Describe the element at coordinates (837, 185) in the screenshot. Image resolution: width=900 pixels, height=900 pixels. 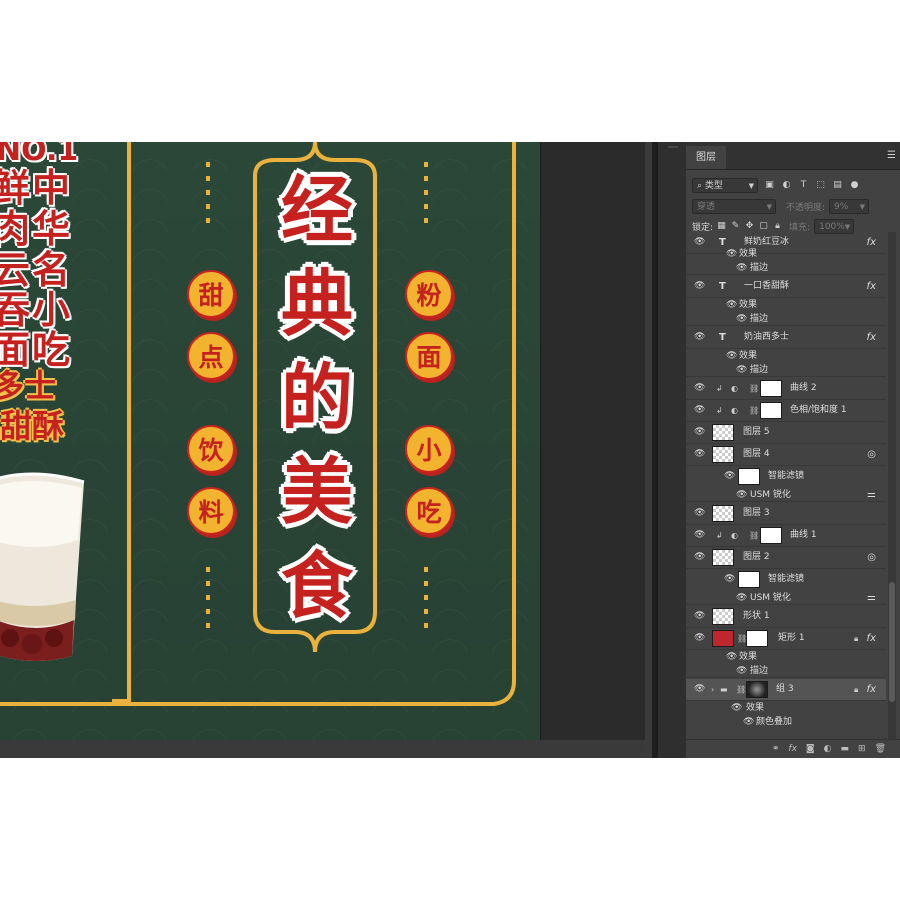
I see `smart-filter-icon: ▤` at that location.